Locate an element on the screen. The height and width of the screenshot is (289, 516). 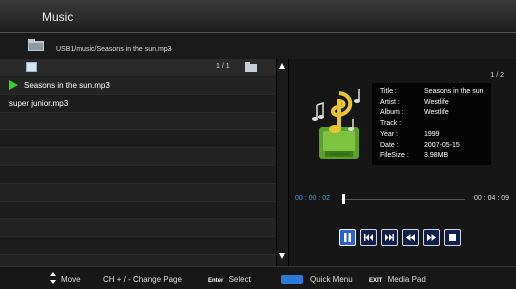
next-button is located at coordinates (389, 237).